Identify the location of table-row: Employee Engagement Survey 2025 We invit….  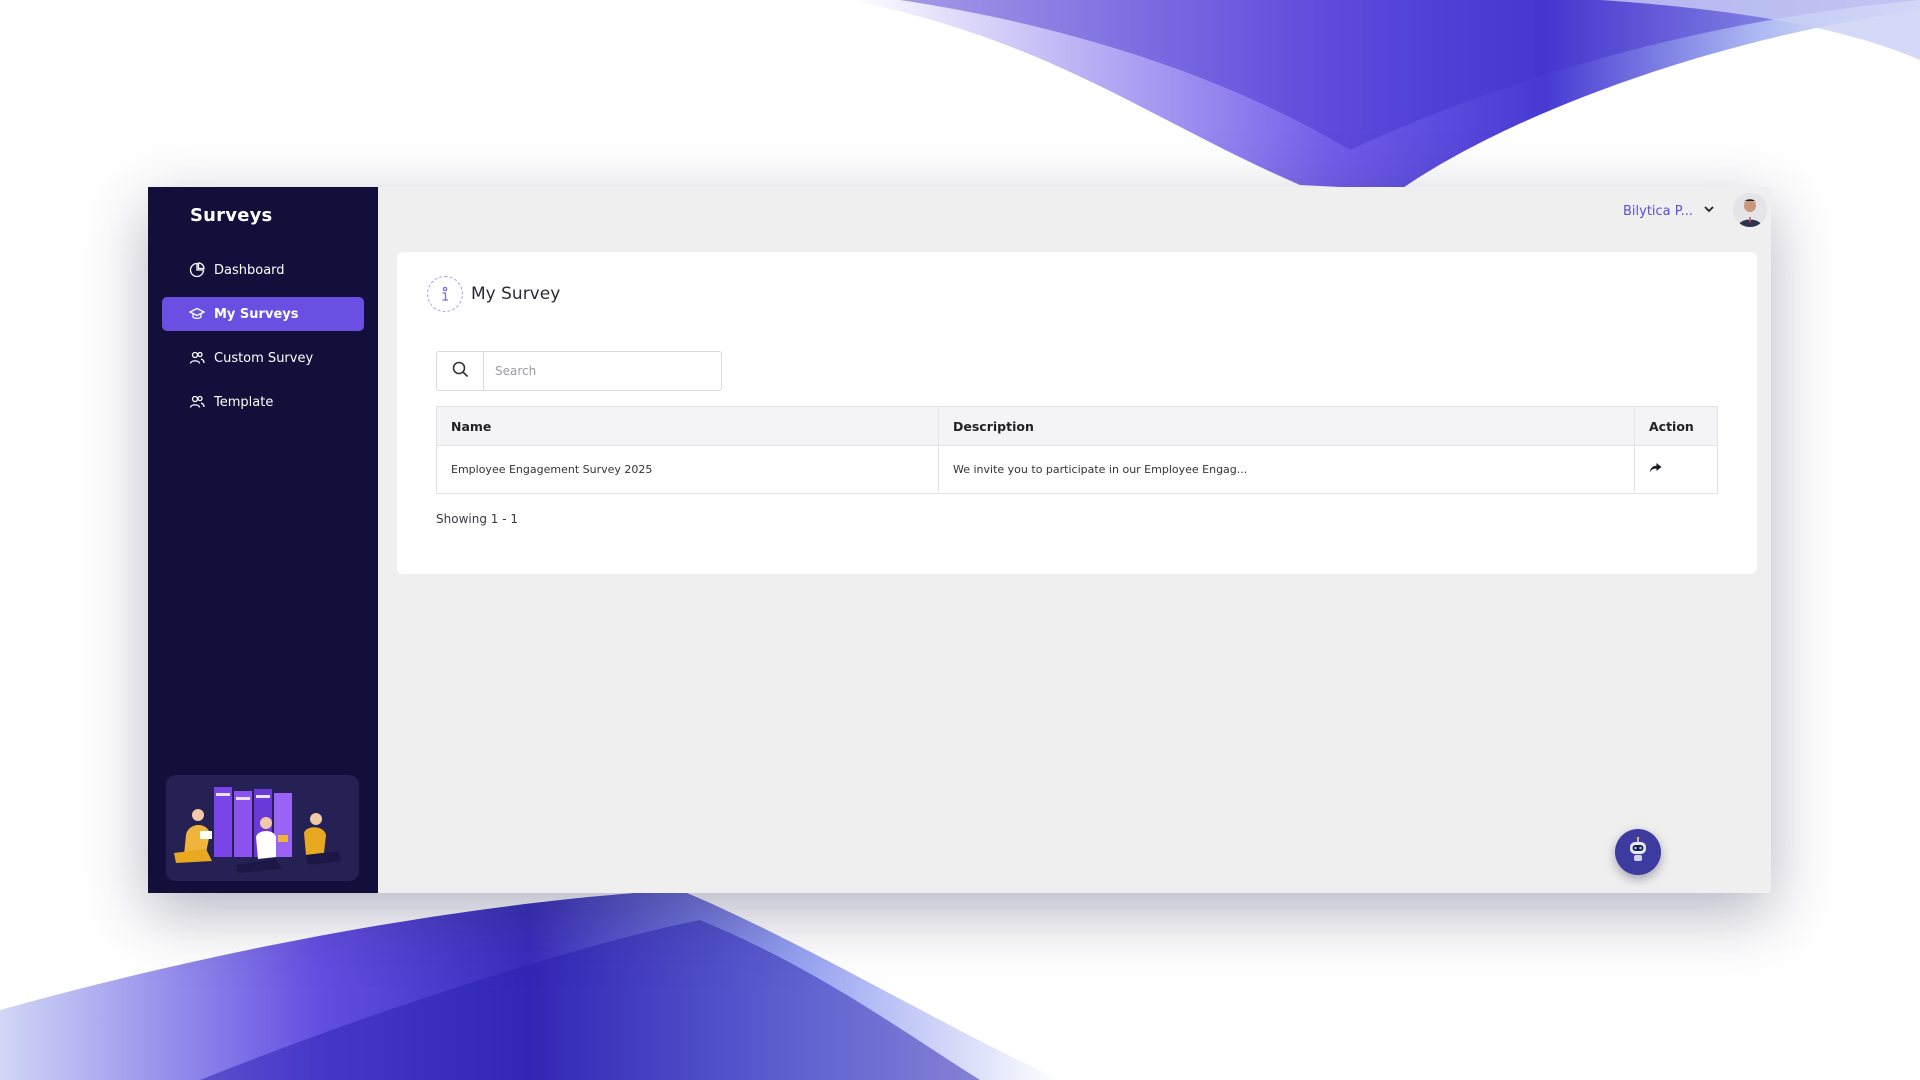
(1077, 469).